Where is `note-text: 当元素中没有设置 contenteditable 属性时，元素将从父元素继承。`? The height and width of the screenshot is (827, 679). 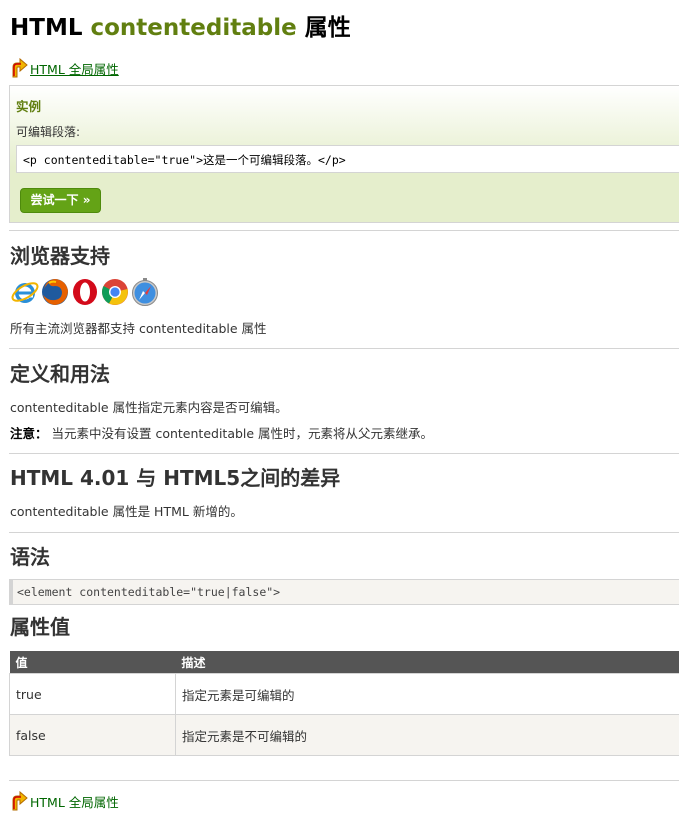
note-text: 当元素中没有设置 contenteditable 属性时，元素将从父元素继承。 is located at coordinates (240, 433).